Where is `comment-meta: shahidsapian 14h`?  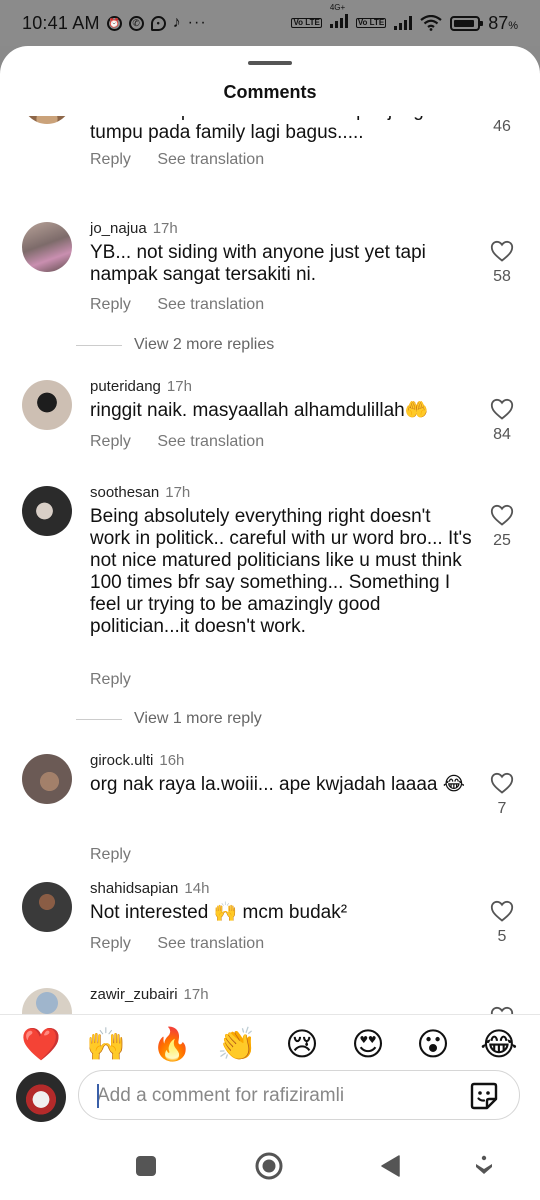 comment-meta: shahidsapian 14h is located at coordinates (149, 888).